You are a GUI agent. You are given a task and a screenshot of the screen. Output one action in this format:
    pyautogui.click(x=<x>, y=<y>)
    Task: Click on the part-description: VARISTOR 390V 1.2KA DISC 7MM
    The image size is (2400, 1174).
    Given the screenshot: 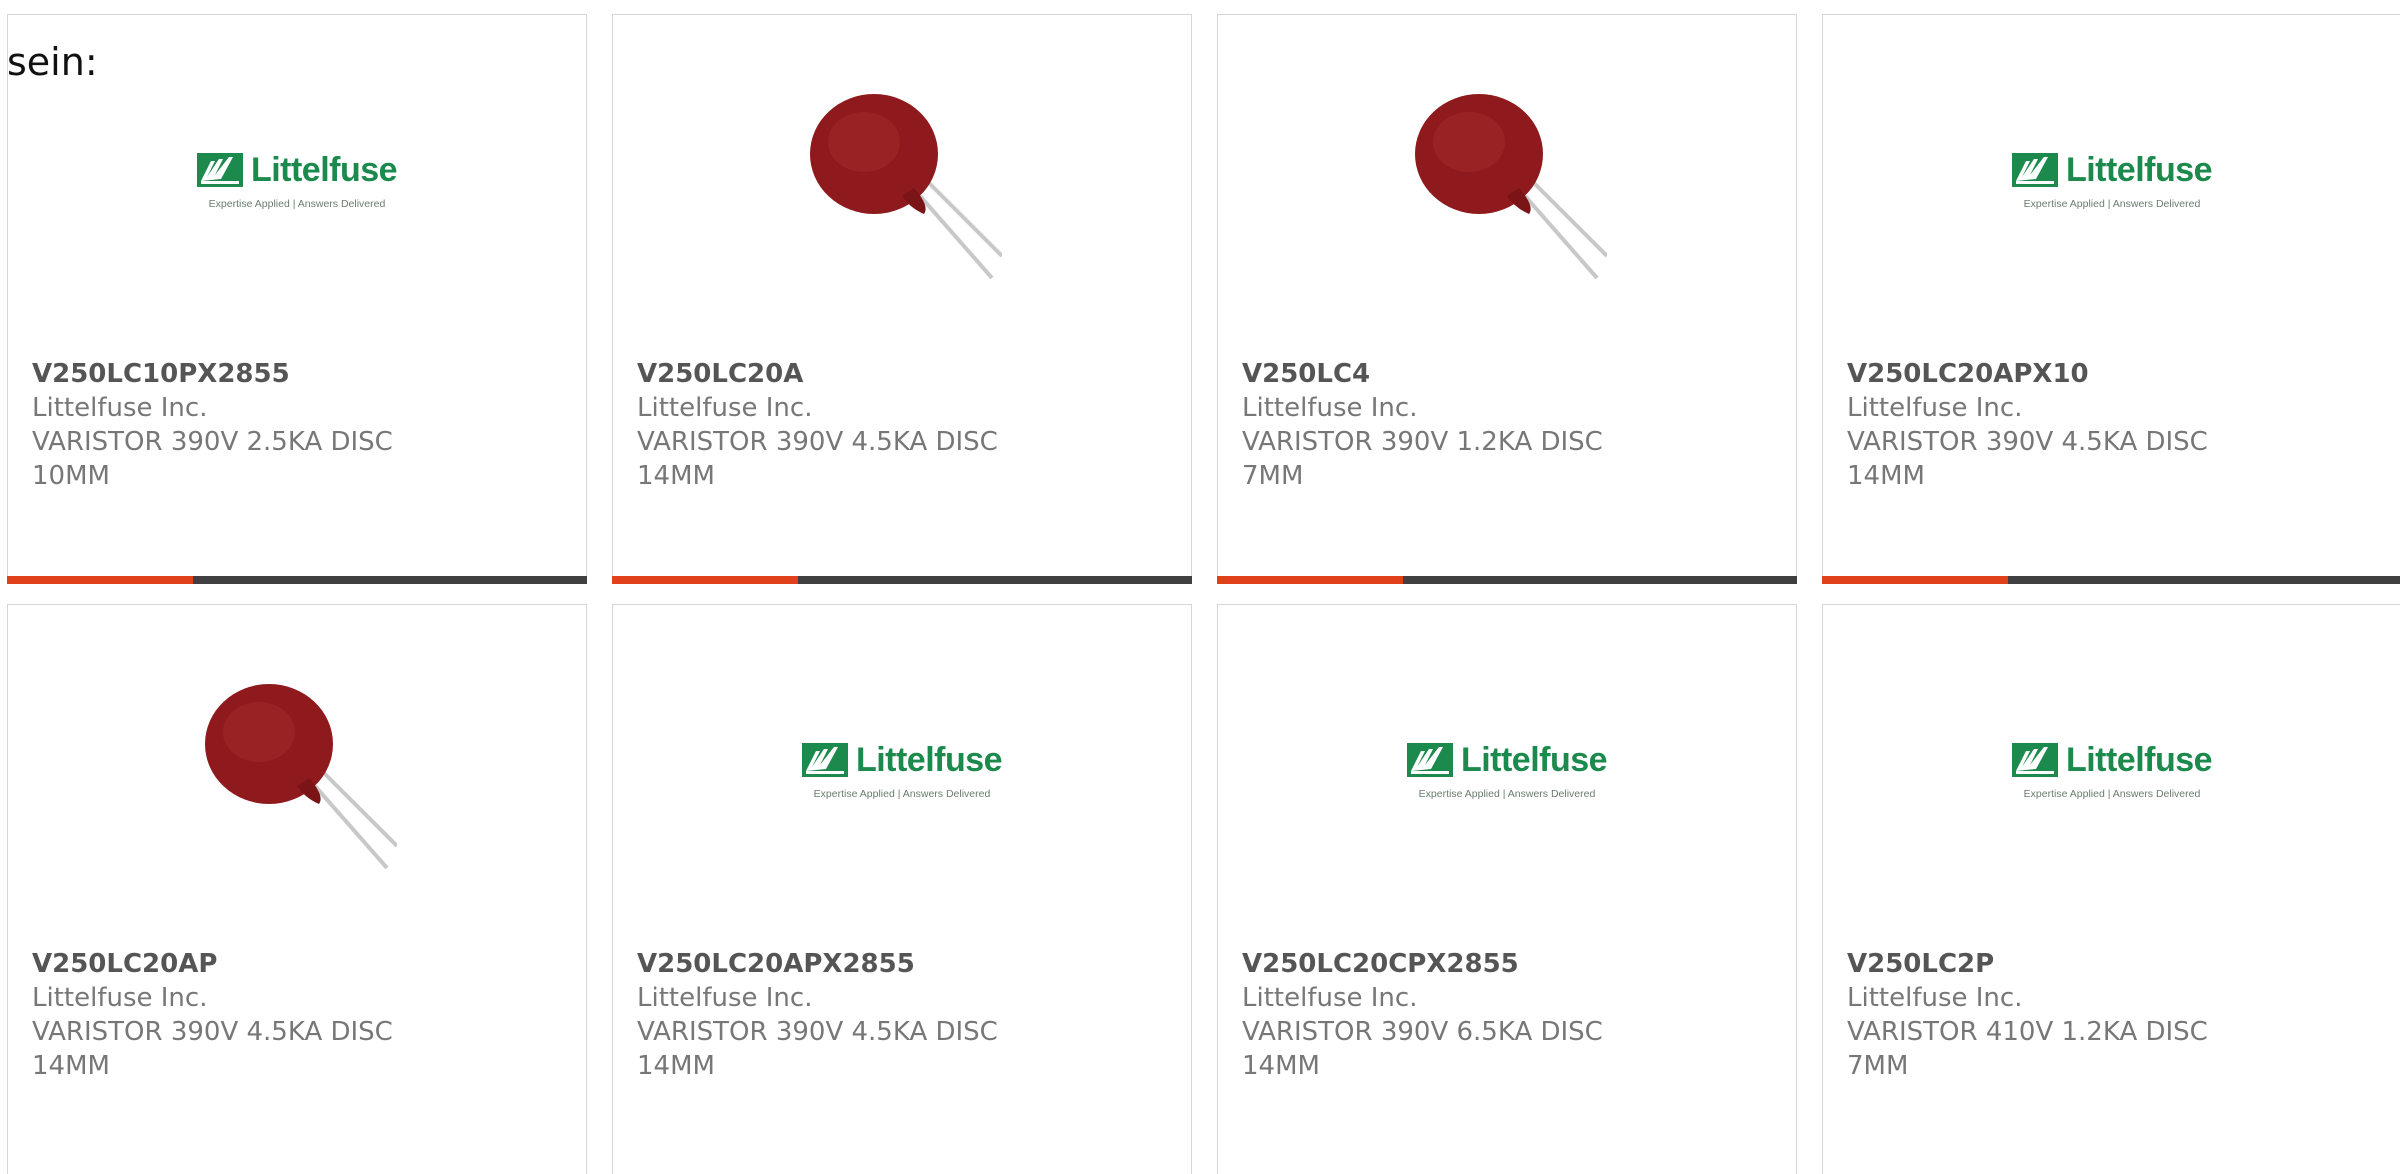 What is the action you would take?
    pyautogui.click(x=1422, y=459)
    